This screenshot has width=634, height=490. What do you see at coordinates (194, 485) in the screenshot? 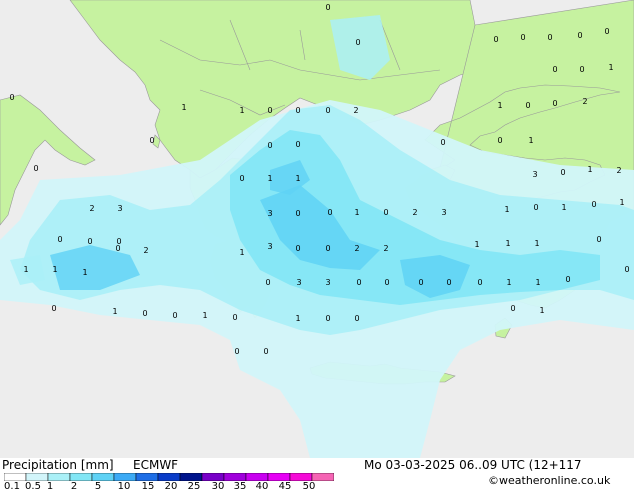
I see `legend-tick-label: 25` at bounding box center [194, 485].